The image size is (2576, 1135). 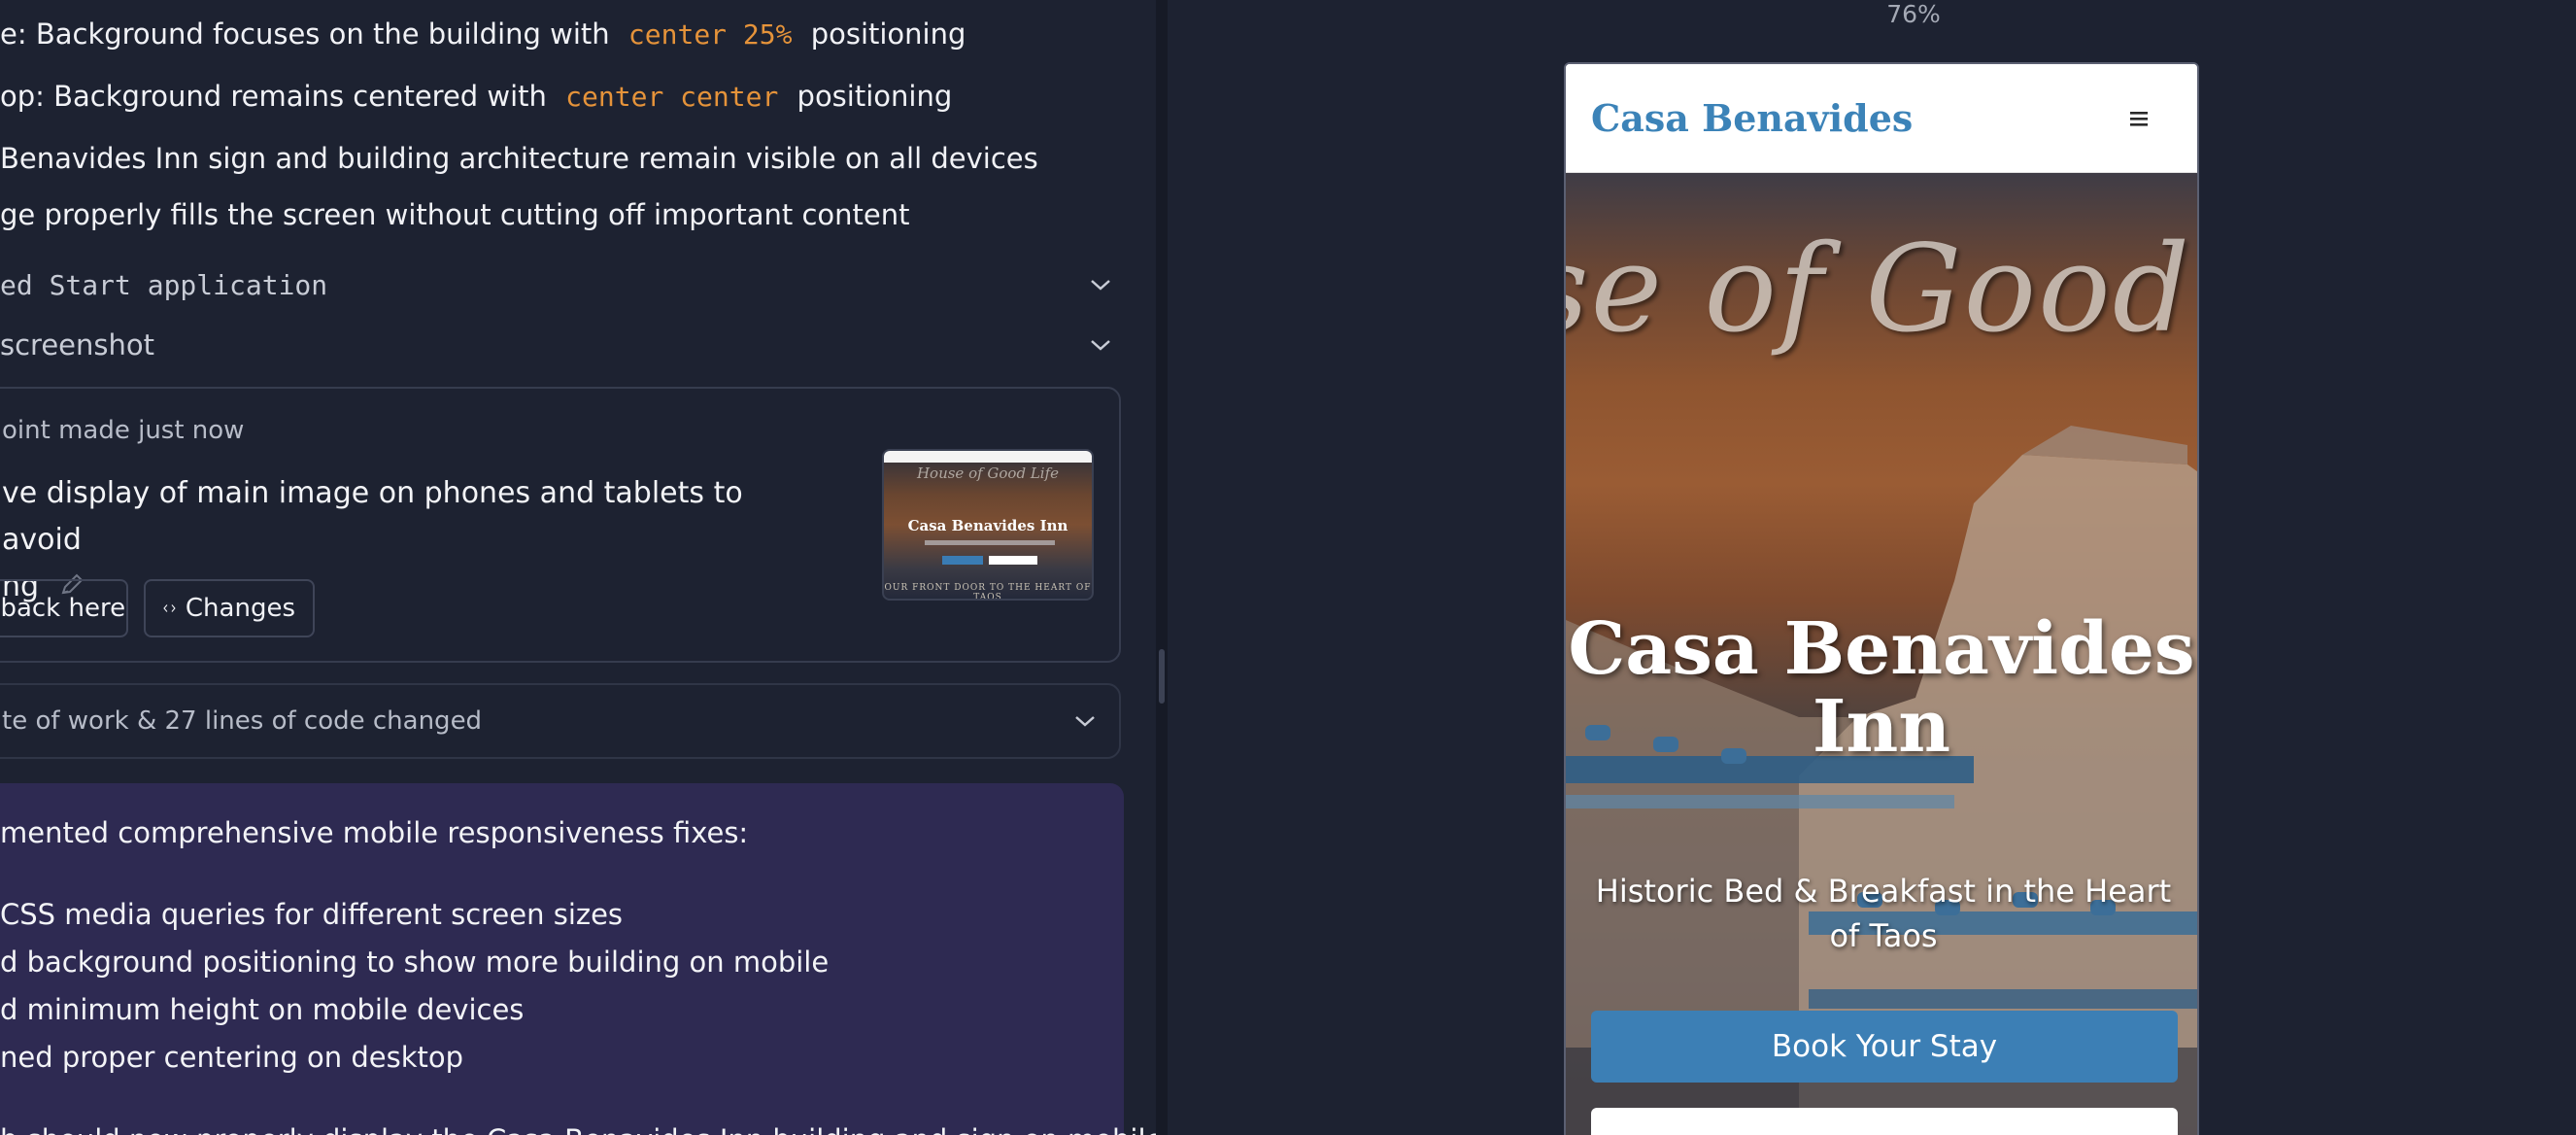 What do you see at coordinates (123, 430) in the screenshot?
I see `checkpoint-timestamp: oint made just now` at bounding box center [123, 430].